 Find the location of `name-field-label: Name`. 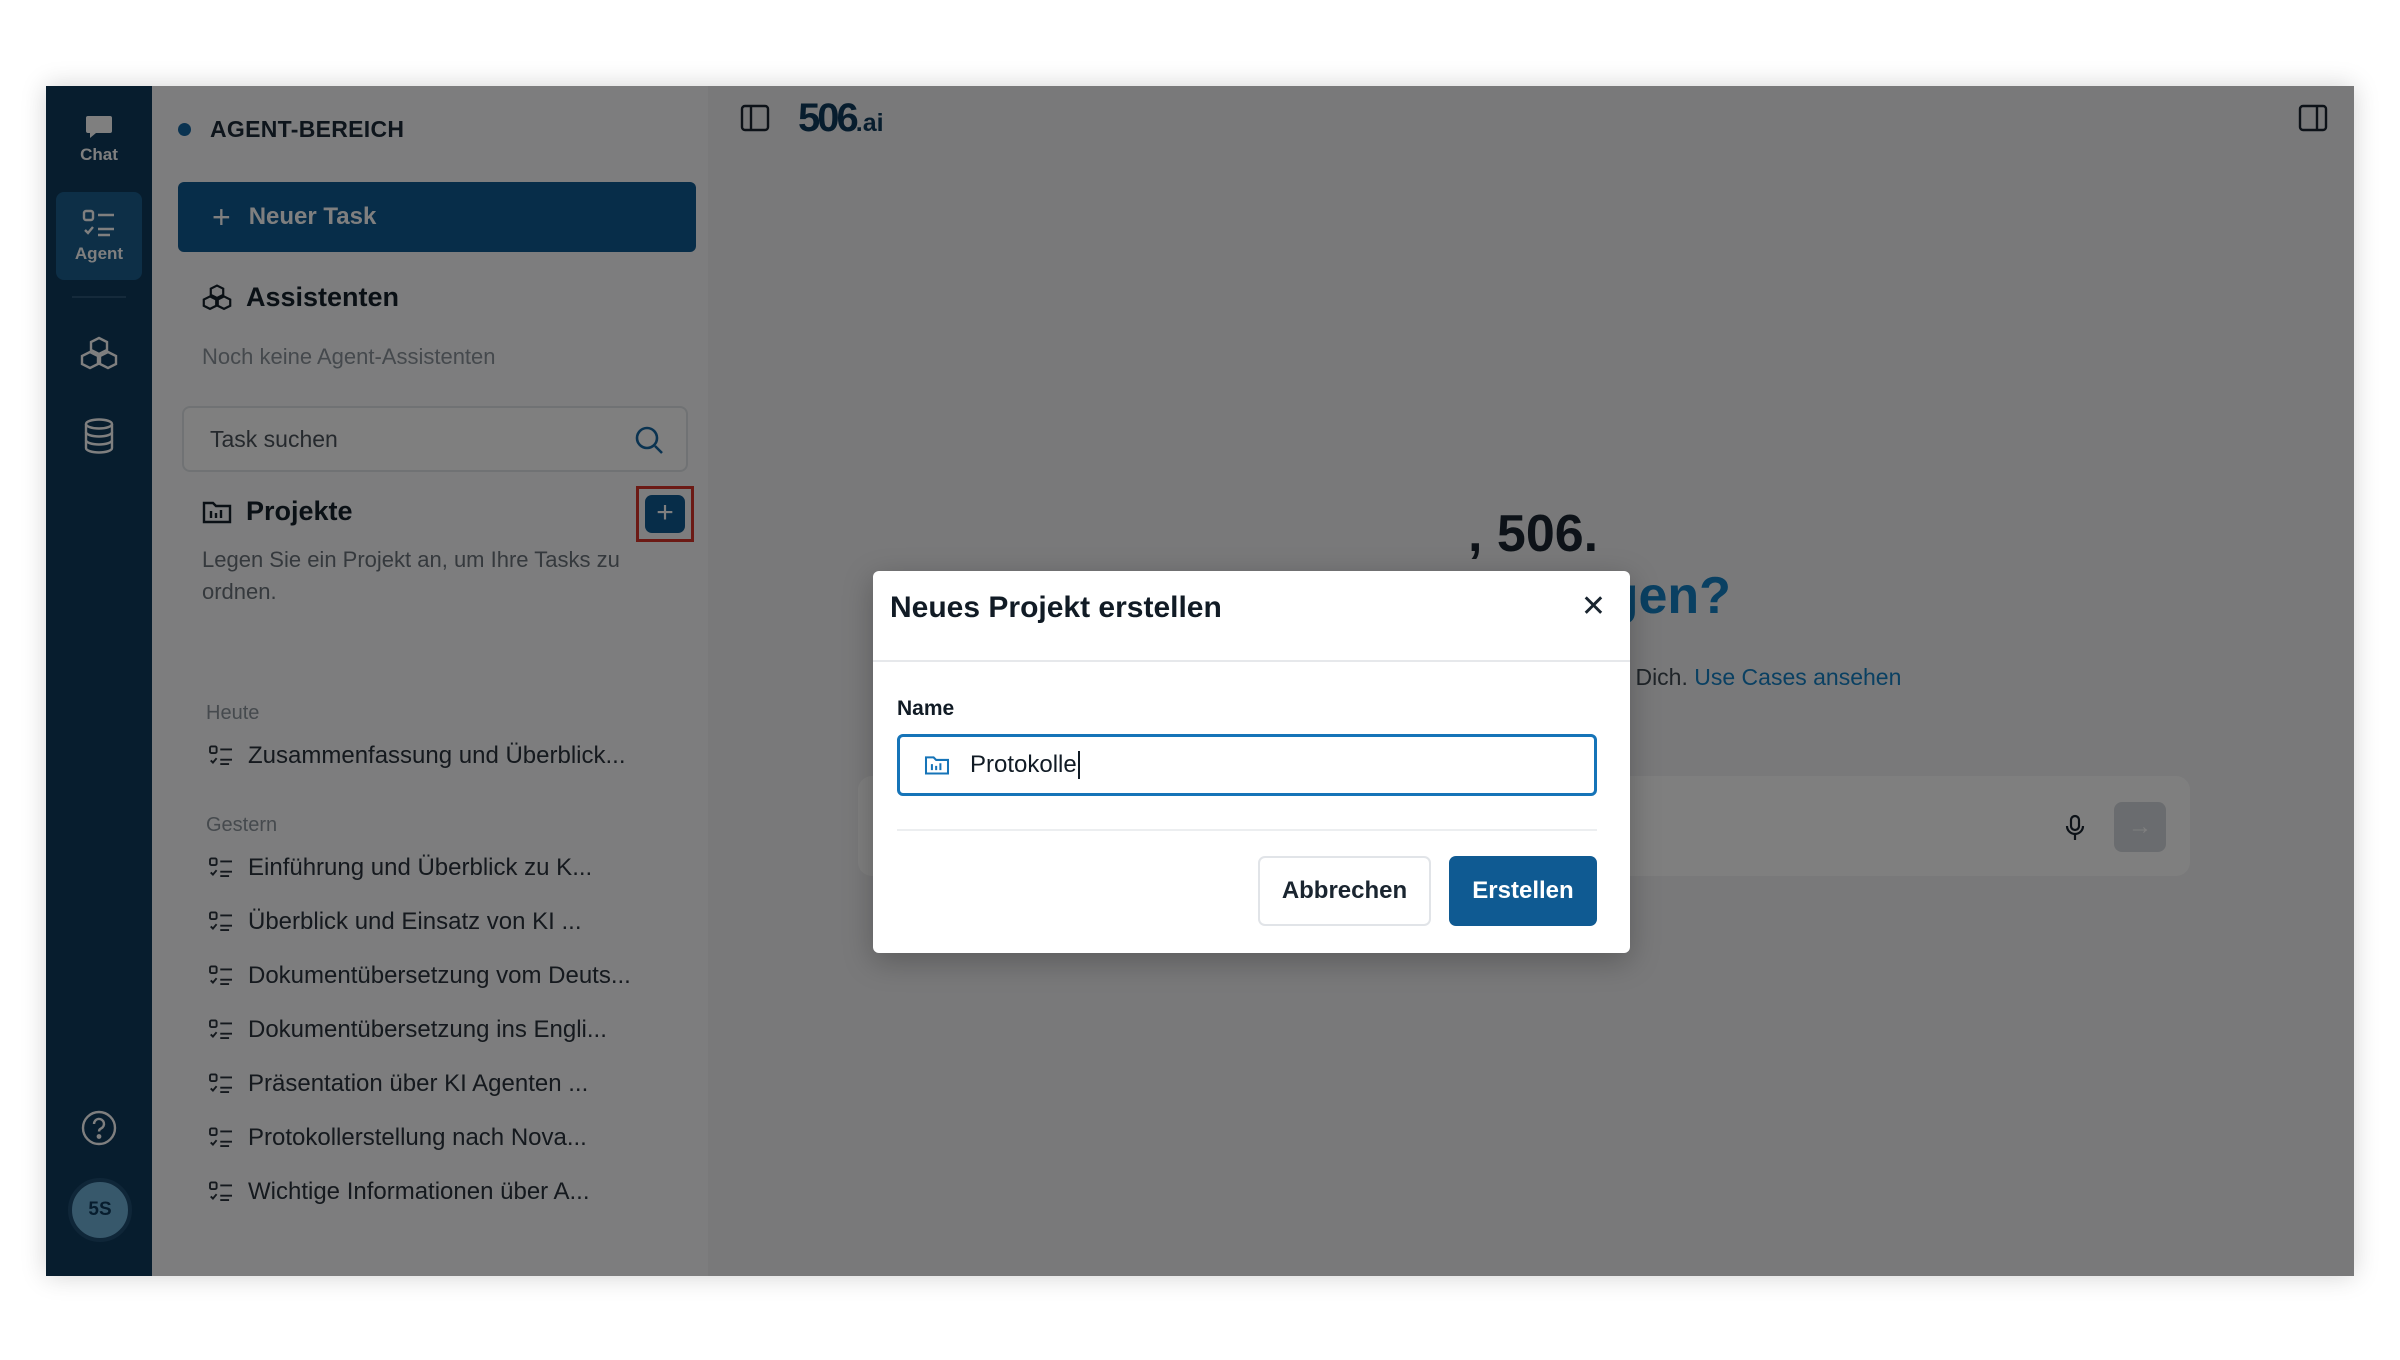

name-field-label: Name is located at coordinates (926, 708).